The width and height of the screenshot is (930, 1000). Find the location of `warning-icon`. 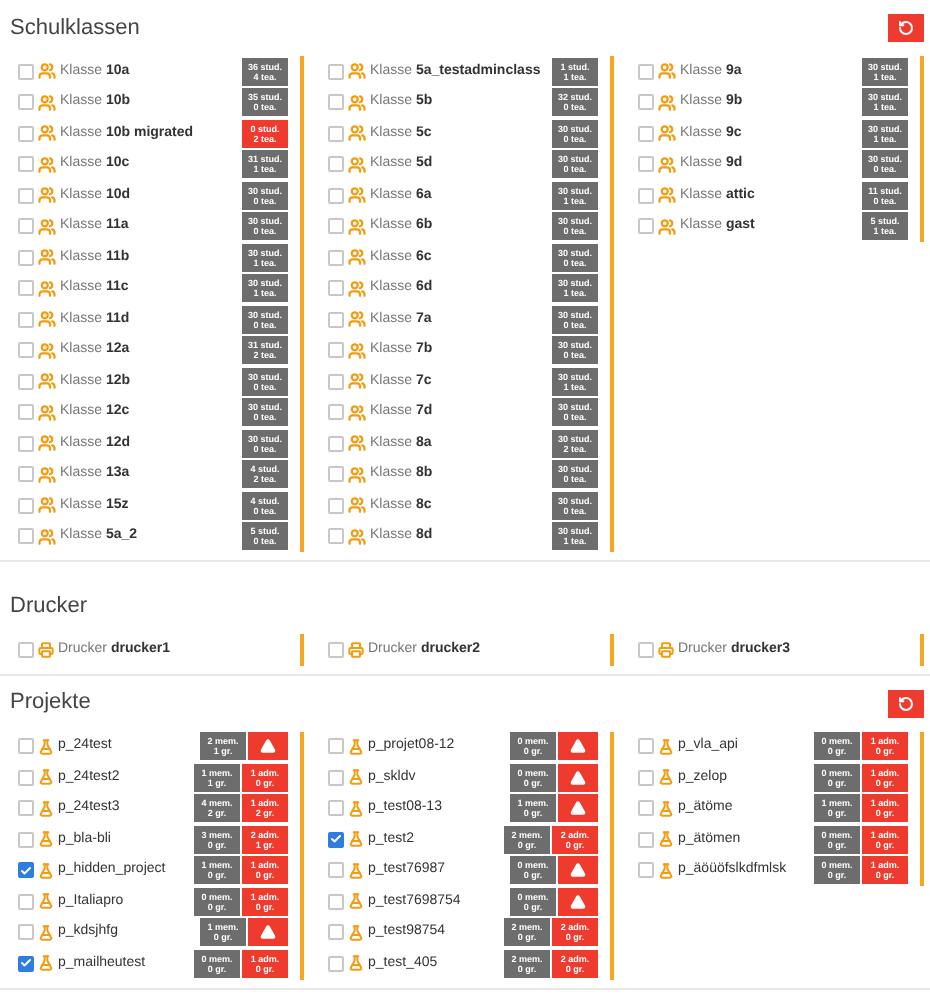

warning-icon is located at coordinates (268, 746).